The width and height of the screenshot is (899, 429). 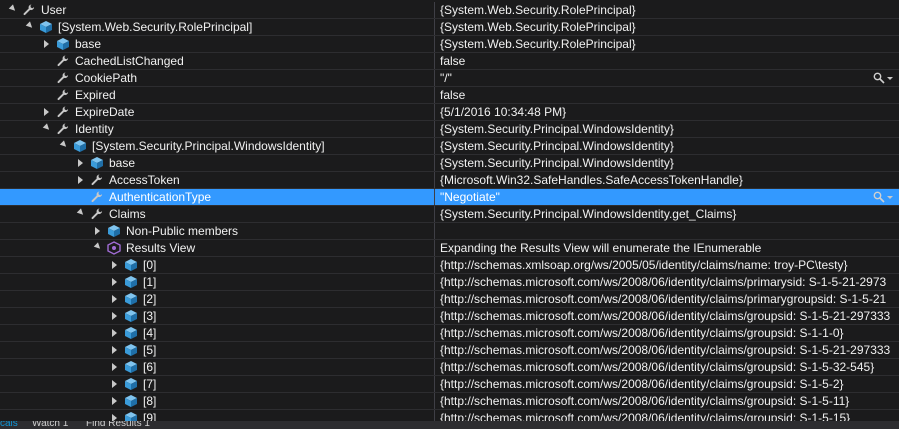 I want to click on tab-find-results-1: Find Results 1, so click(x=118, y=425).